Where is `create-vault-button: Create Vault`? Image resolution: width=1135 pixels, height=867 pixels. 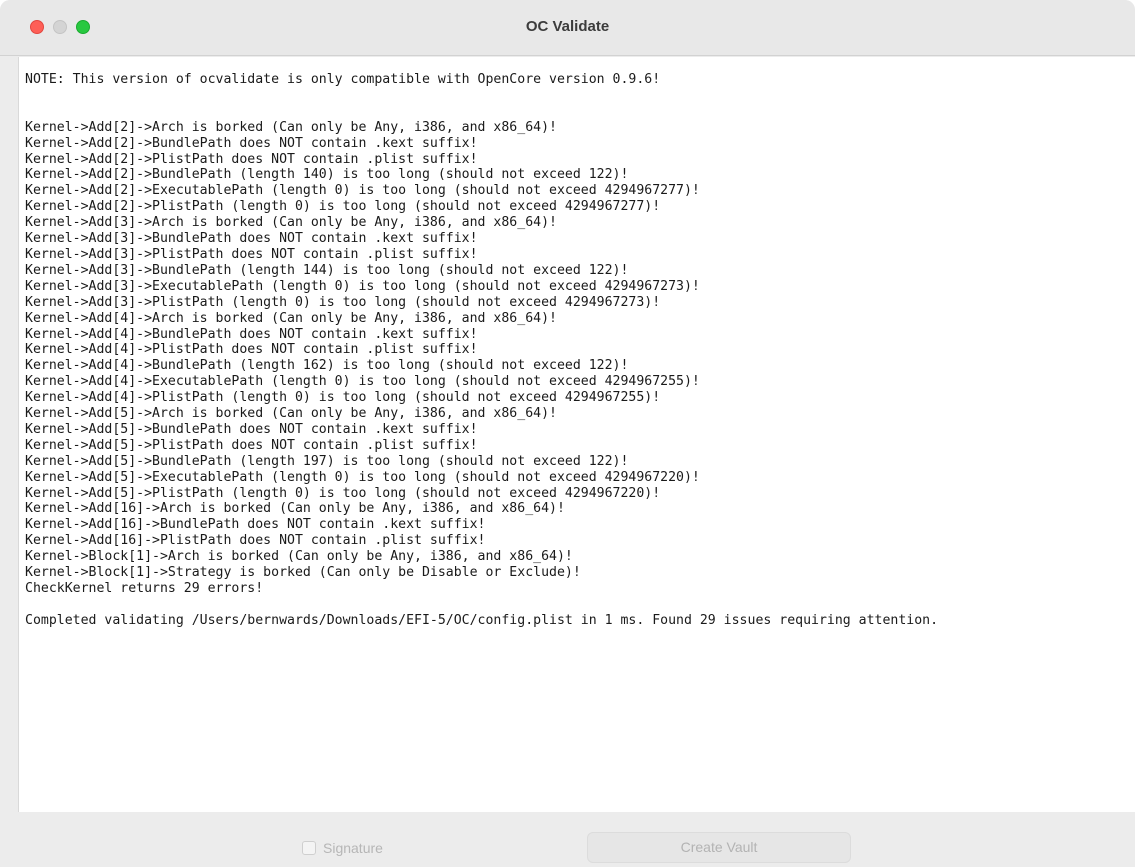
create-vault-button: Create Vault is located at coordinates (719, 847).